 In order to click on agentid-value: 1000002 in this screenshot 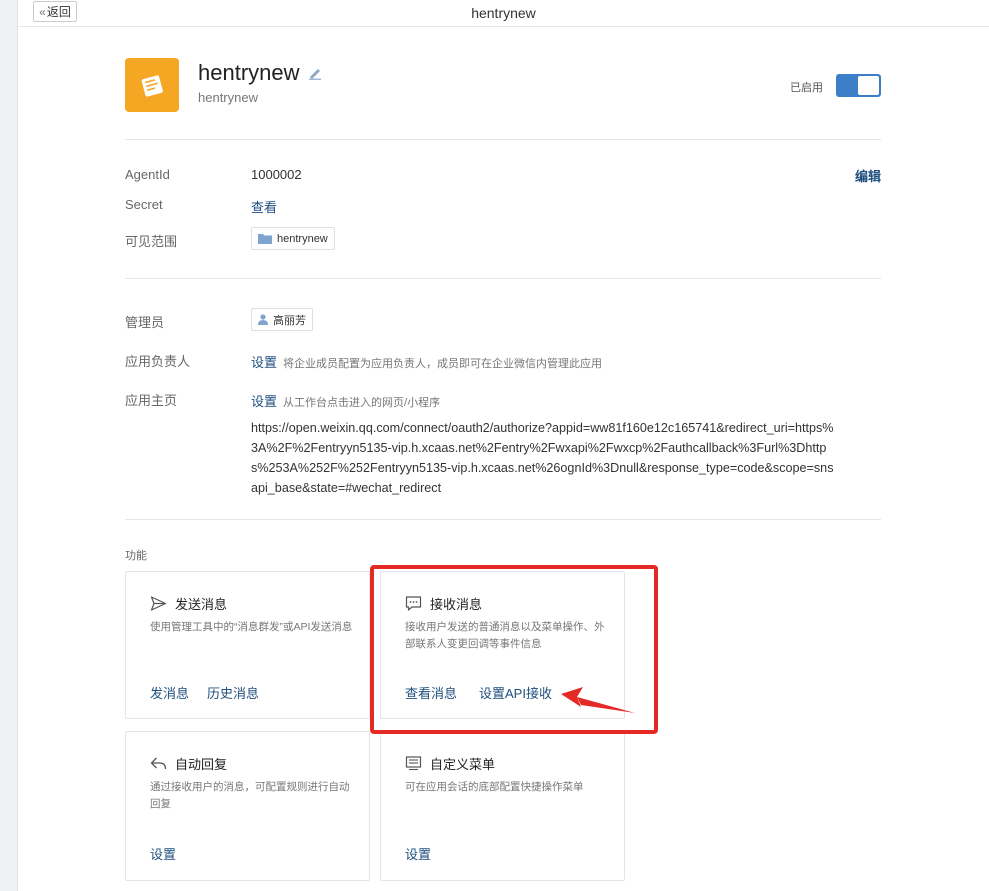, I will do `click(276, 174)`.